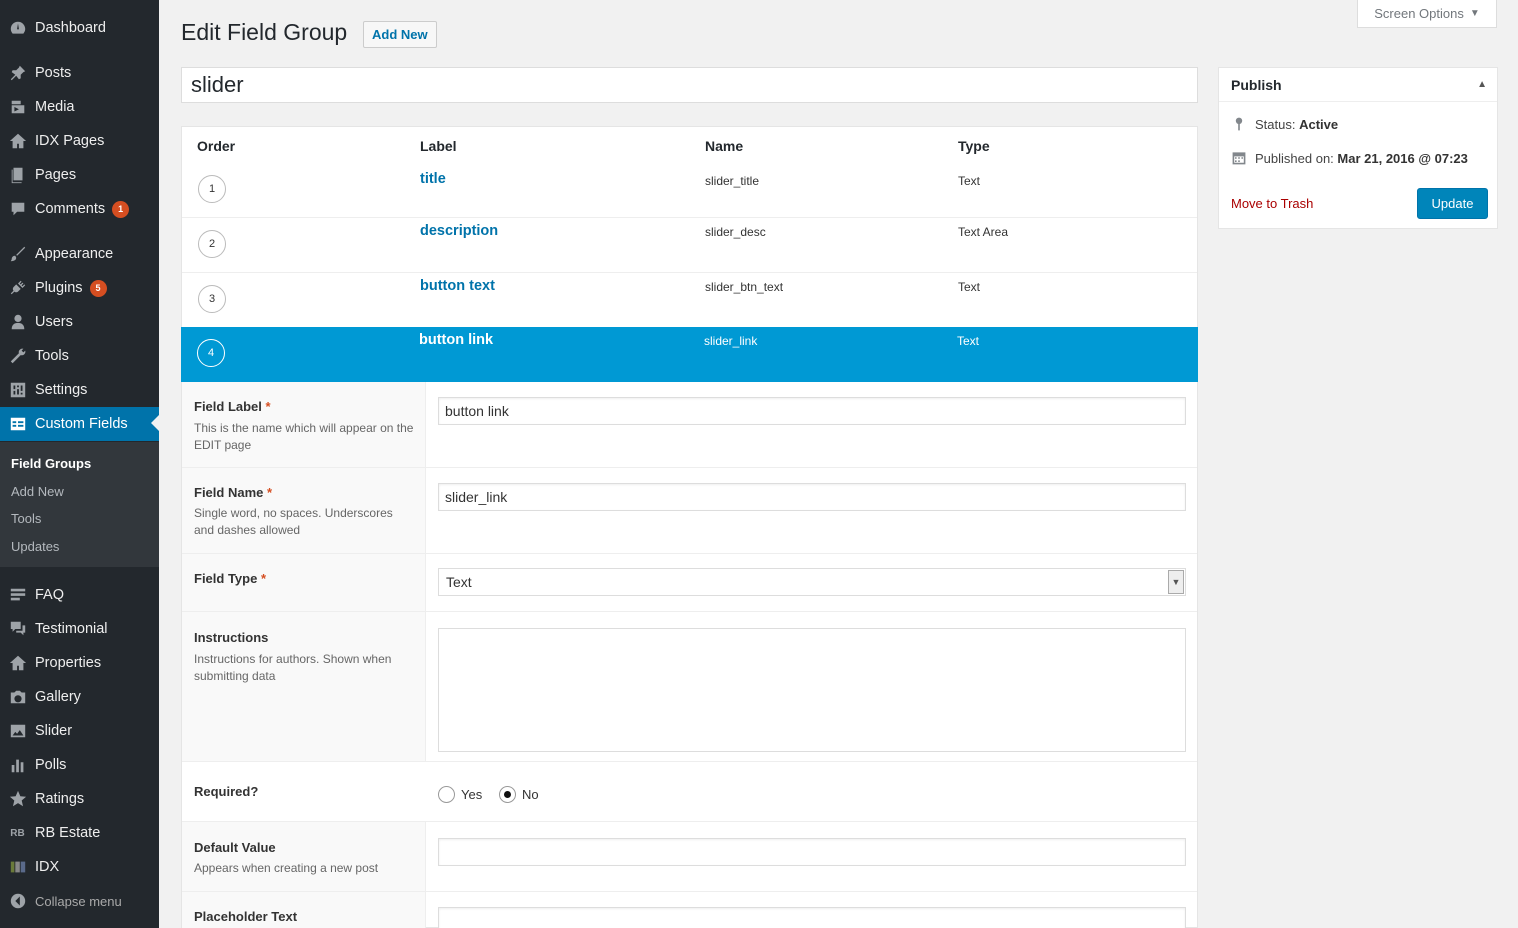 The height and width of the screenshot is (928, 1518). I want to click on sidebar-item-idx-pages: IDX Pages, so click(79, 141).